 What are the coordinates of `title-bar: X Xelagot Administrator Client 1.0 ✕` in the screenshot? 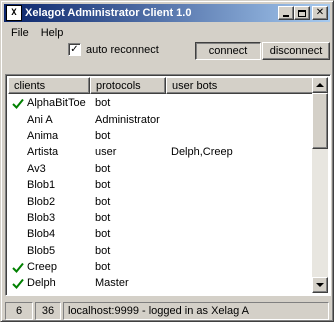 It's located at (167, 13).